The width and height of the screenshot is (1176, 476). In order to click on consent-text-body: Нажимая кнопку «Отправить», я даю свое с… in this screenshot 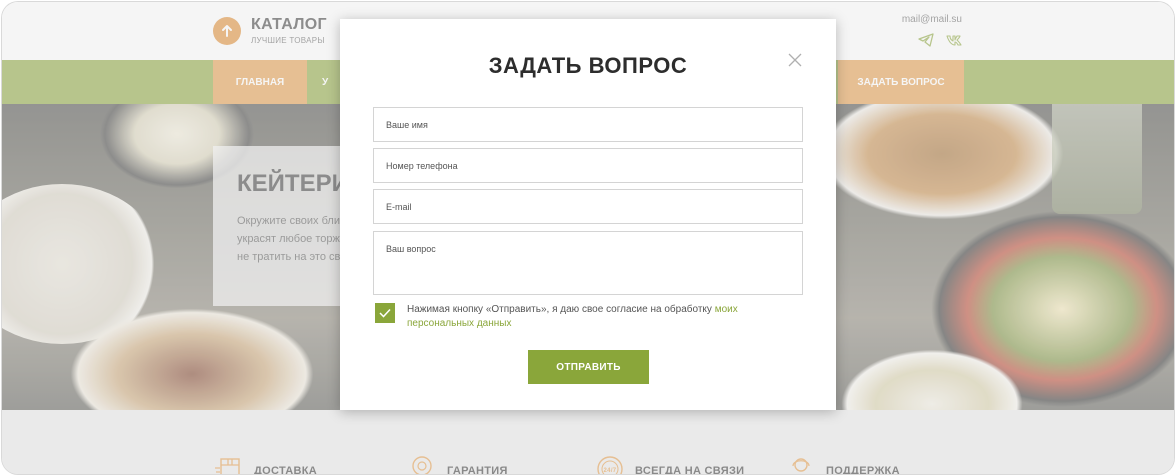, I will do `click(561, 309)`.